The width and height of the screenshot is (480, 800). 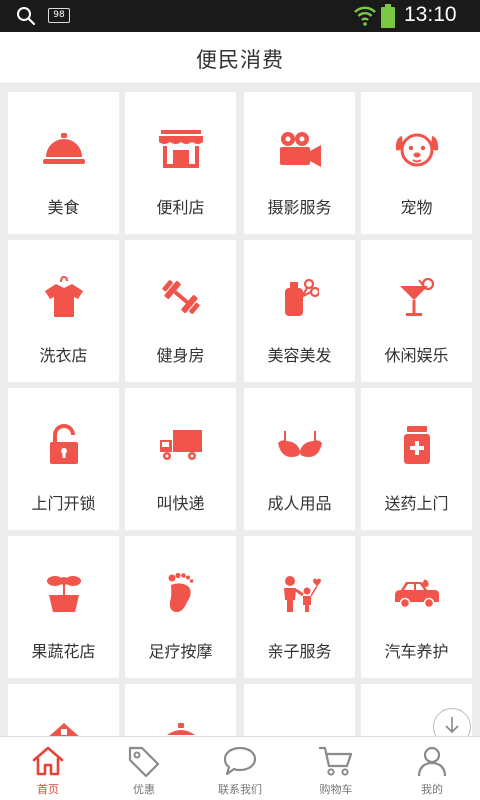 I want to click on footprint-icon, so click(x=180, y=593).